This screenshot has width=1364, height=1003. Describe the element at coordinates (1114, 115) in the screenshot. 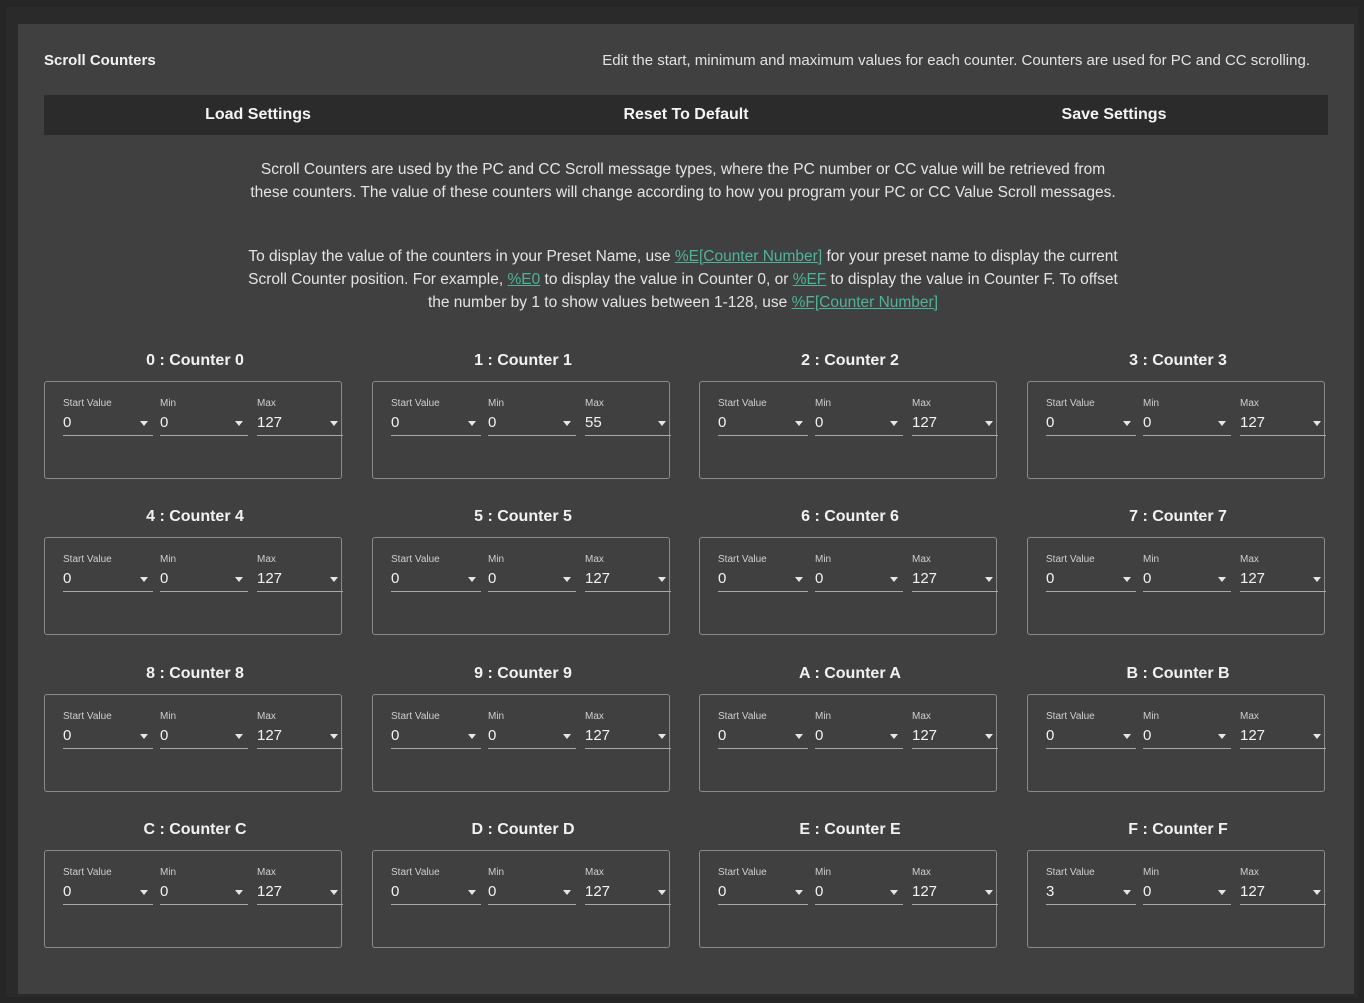

I see `save-settings-button: Save Settings` at that location.